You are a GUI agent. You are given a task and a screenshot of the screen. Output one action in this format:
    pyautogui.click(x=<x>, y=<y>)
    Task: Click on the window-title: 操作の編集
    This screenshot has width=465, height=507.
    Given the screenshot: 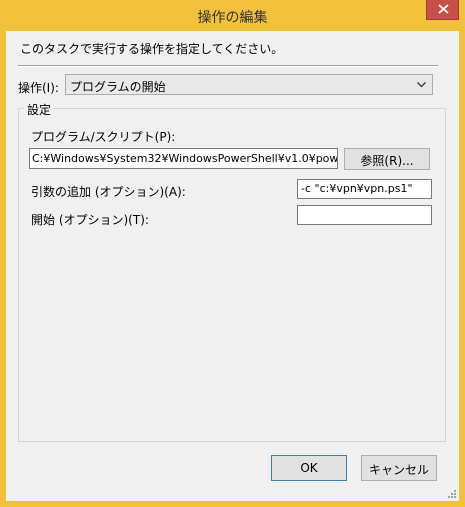 What is the action you would take?
    pyautogui.click(x=232, y=18)
    